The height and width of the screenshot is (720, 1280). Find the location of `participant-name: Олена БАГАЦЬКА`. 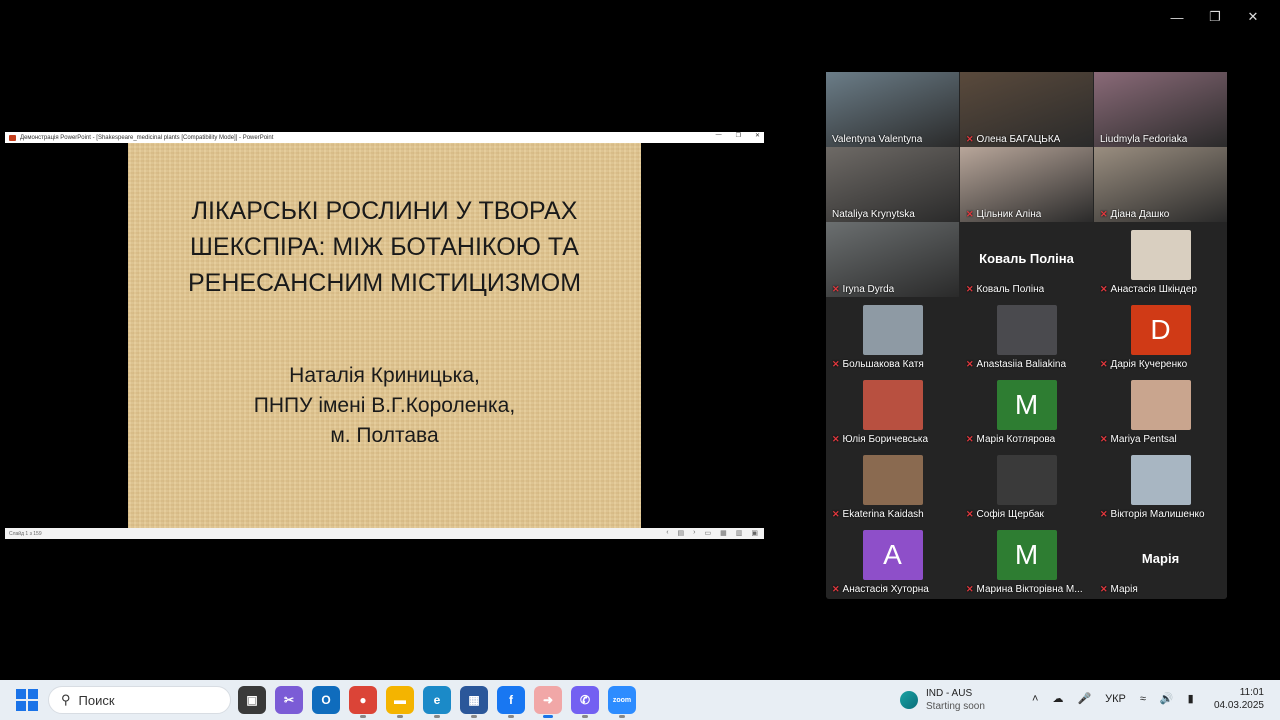

participant-name: Олена БАГАЦЬКА is located at coordinates (1018, 139).